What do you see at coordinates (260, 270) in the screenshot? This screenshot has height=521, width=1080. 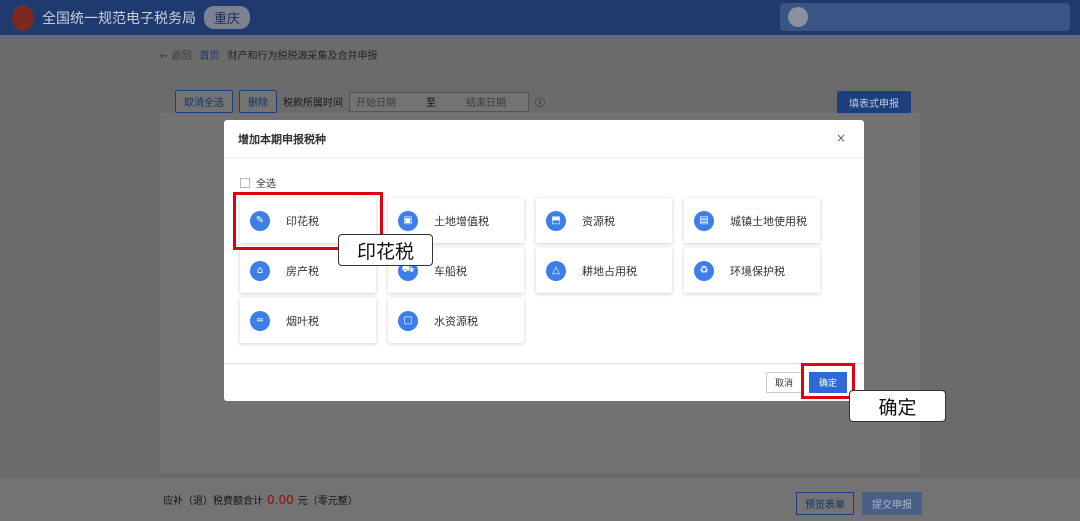 I see `tax-type-icon: ⌂` at bounding box center [260, 270].